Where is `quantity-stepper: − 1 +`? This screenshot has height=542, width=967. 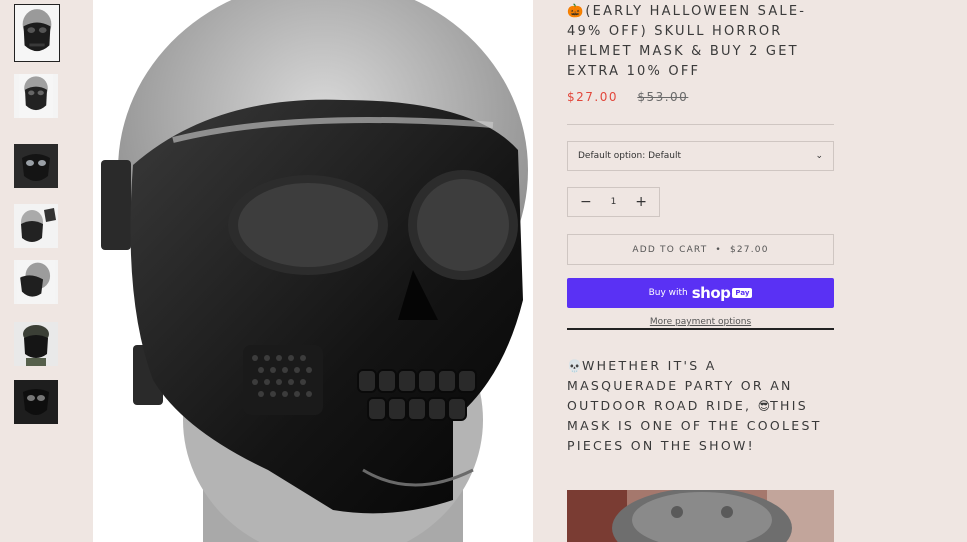
quantity-stepper: − 1 + is located at coordinates (613, 202).